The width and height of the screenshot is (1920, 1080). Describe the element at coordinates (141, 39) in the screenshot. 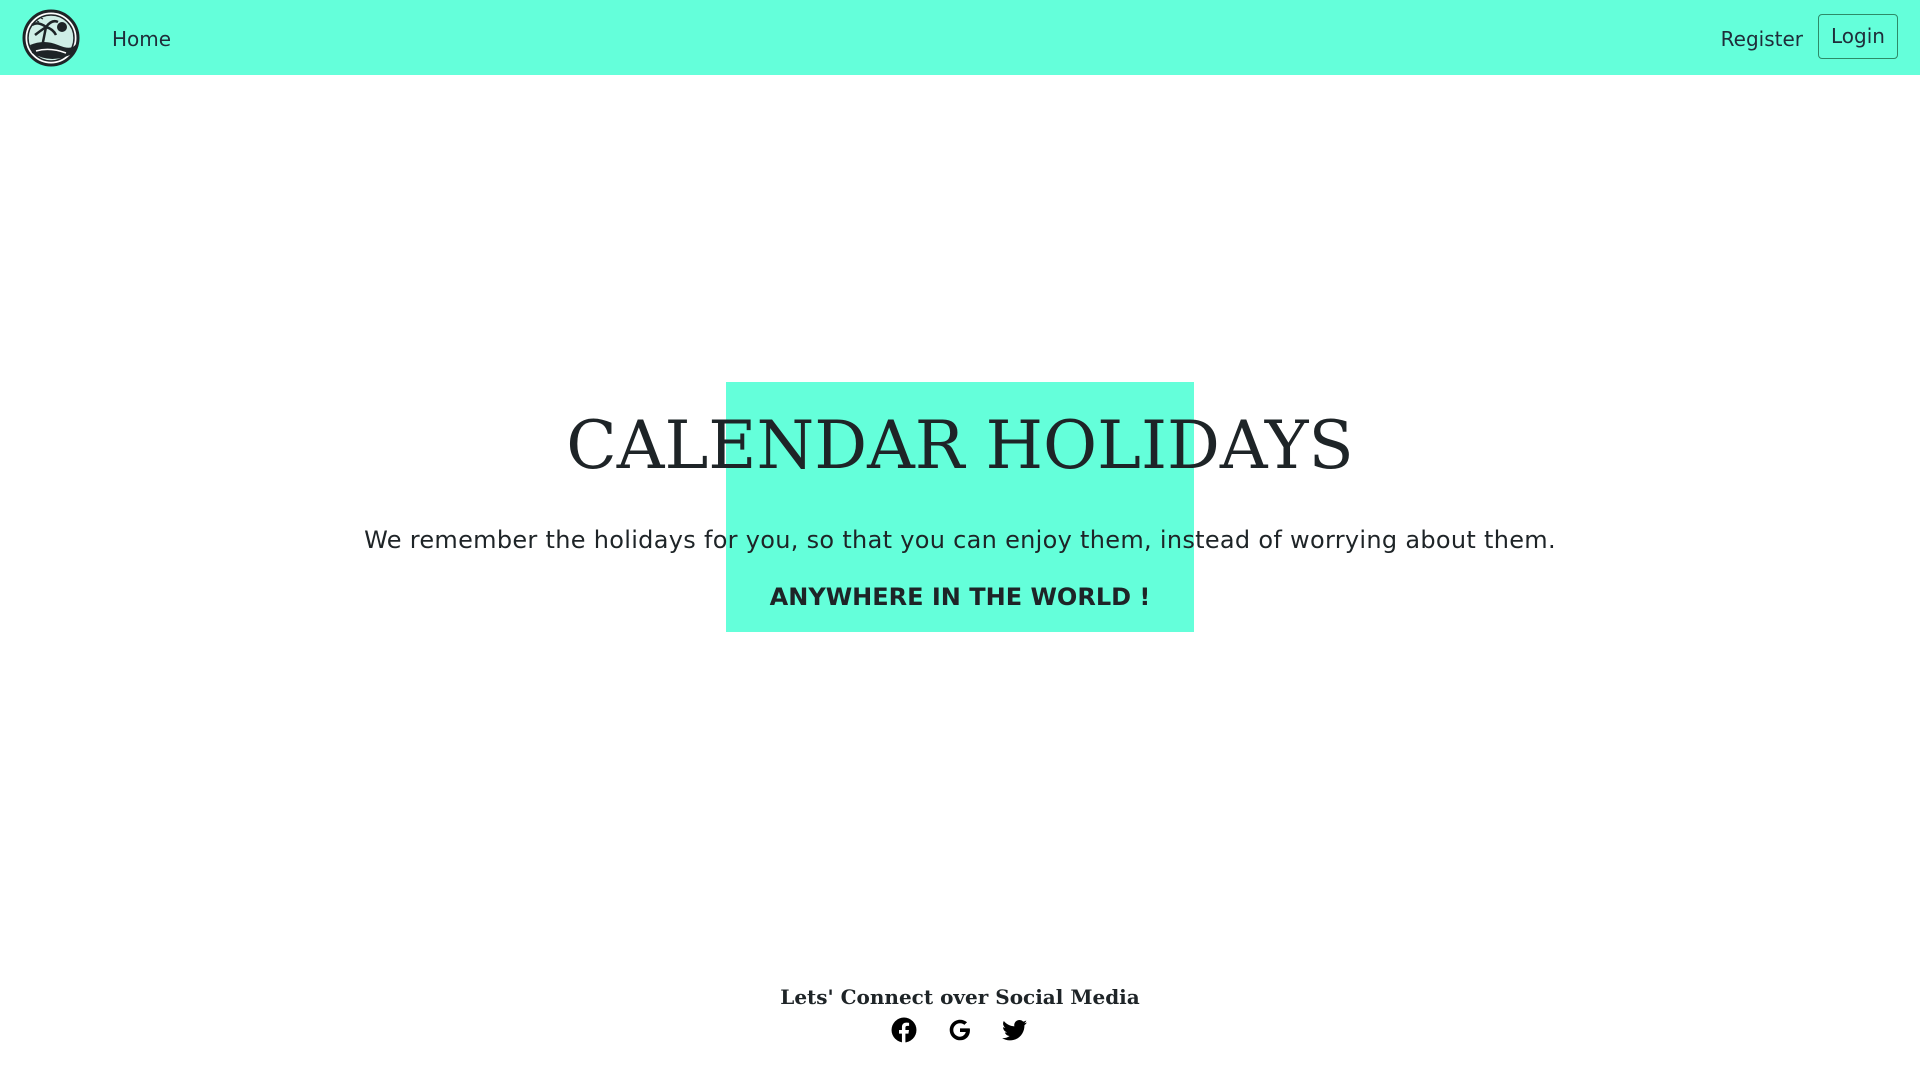

I see `nav-home-link: Home` at that location.